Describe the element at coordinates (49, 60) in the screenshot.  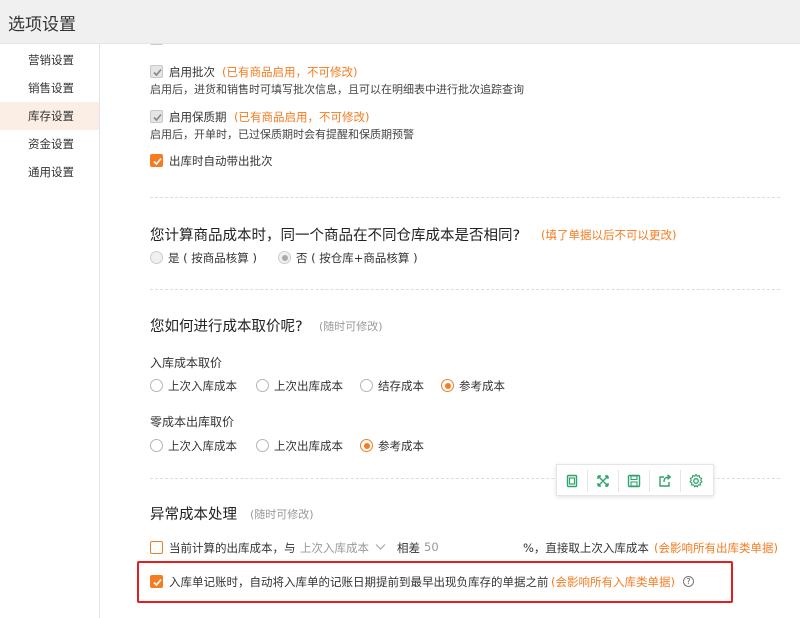
I see `sidebar-item-marketing: 营销设置` at that location.